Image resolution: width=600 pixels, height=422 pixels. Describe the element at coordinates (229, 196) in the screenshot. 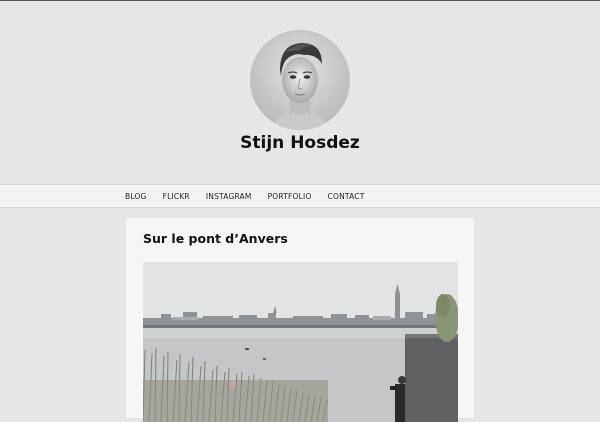

I see `nav-item-instagram: INSTAGRAM` at that location.